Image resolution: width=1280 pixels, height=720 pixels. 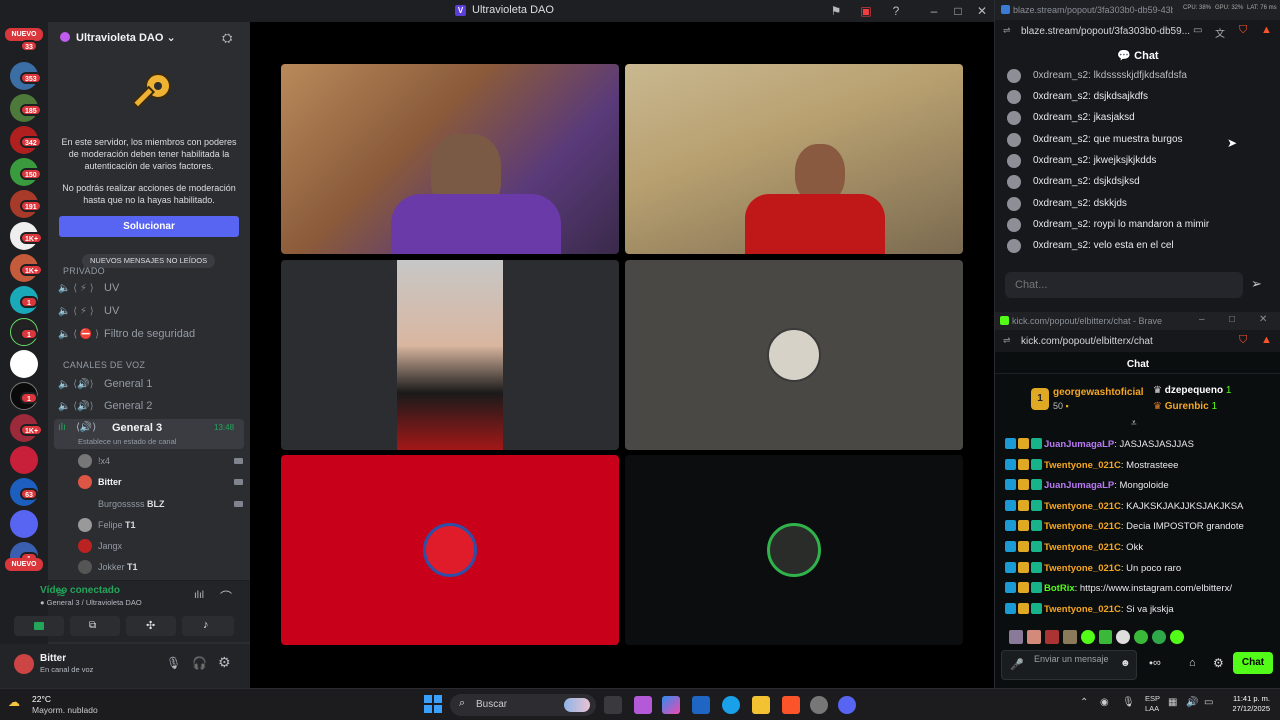 What do you see at coordinates (701, 705) in the screenshot?
I see `store-icon` at bounding box center [701, 705].